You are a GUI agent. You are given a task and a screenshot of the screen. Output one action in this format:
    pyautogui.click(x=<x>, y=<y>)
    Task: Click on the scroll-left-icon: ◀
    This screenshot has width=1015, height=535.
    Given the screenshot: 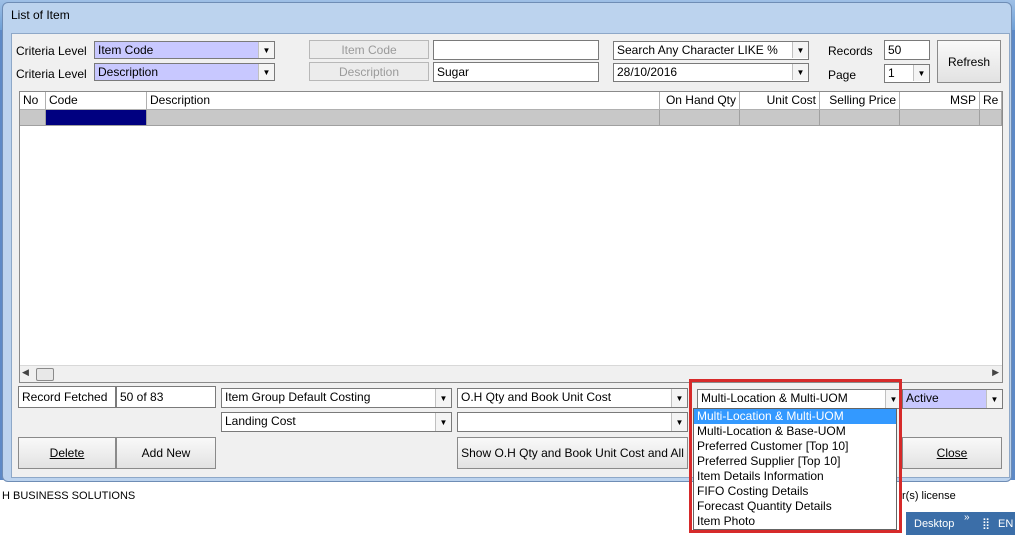 What is the action you would take?
    pyautogui.click(x=25, y=372)
    